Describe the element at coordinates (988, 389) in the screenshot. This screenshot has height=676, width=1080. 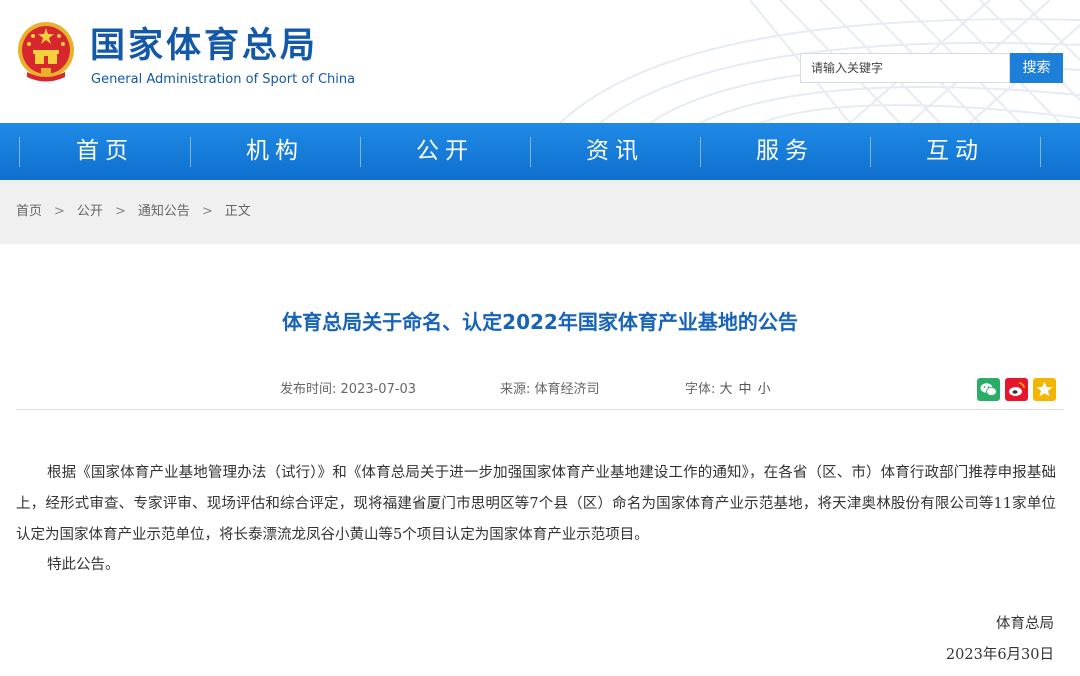
I see `wechat-icon` at that location.